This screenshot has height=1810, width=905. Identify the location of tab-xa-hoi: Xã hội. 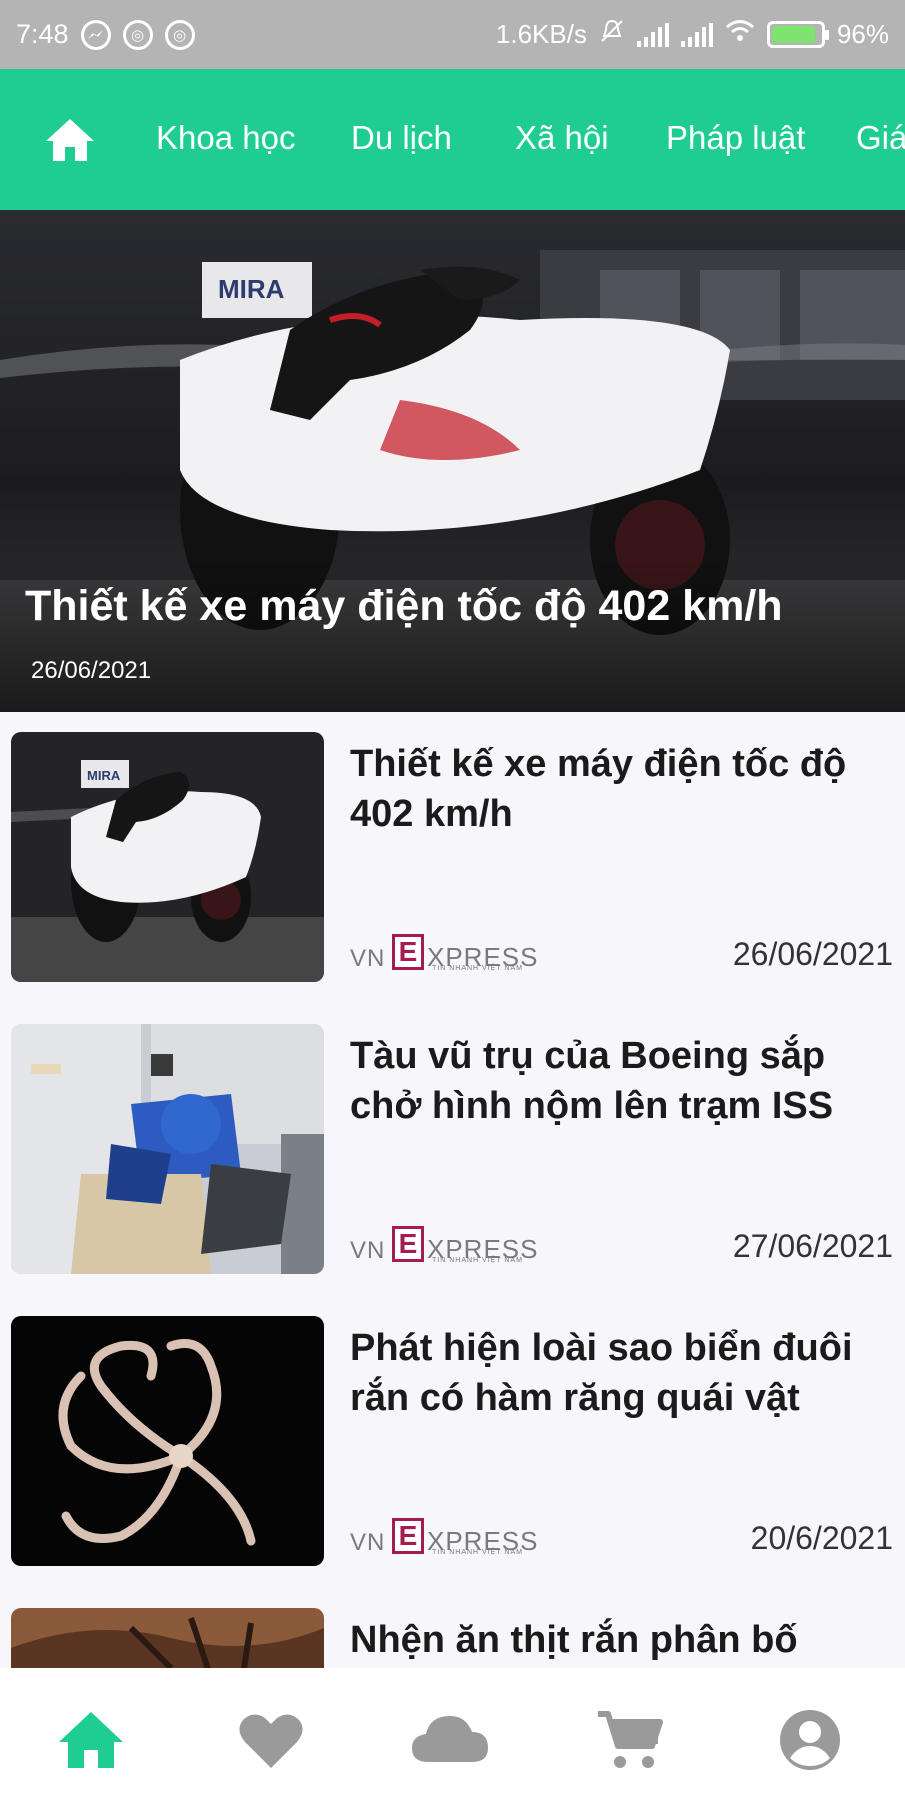
(562, 138).